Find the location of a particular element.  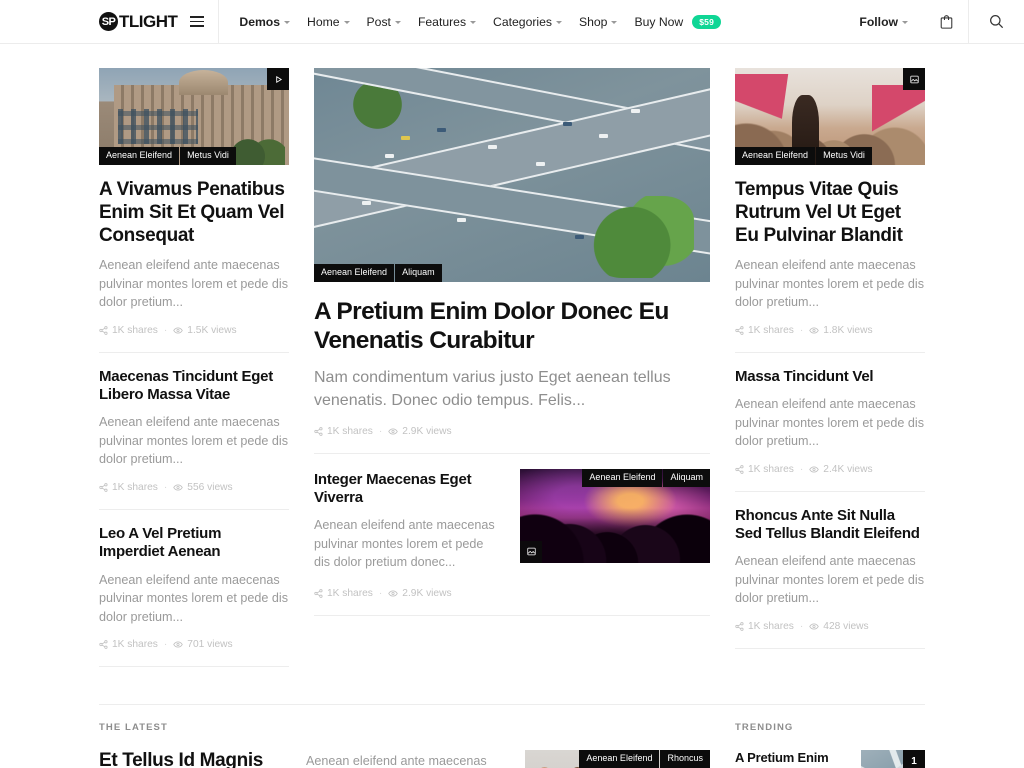

nav-item-features: Features is located at coordinates (447, 21).